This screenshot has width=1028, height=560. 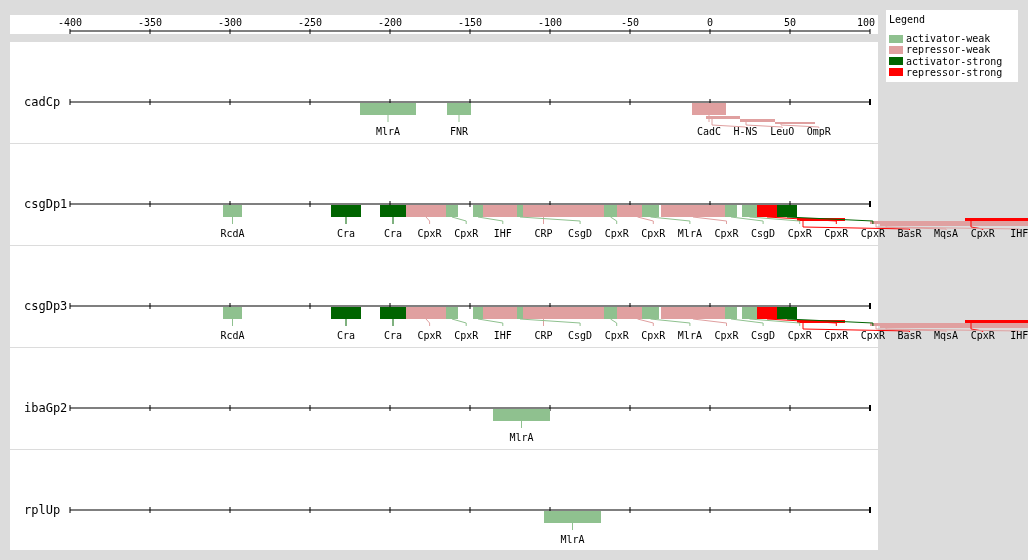 What do you see at coordinates (948, 39) in the screenshot?
I see `legend-label: activator-weak` at bounding box center [948, 39].